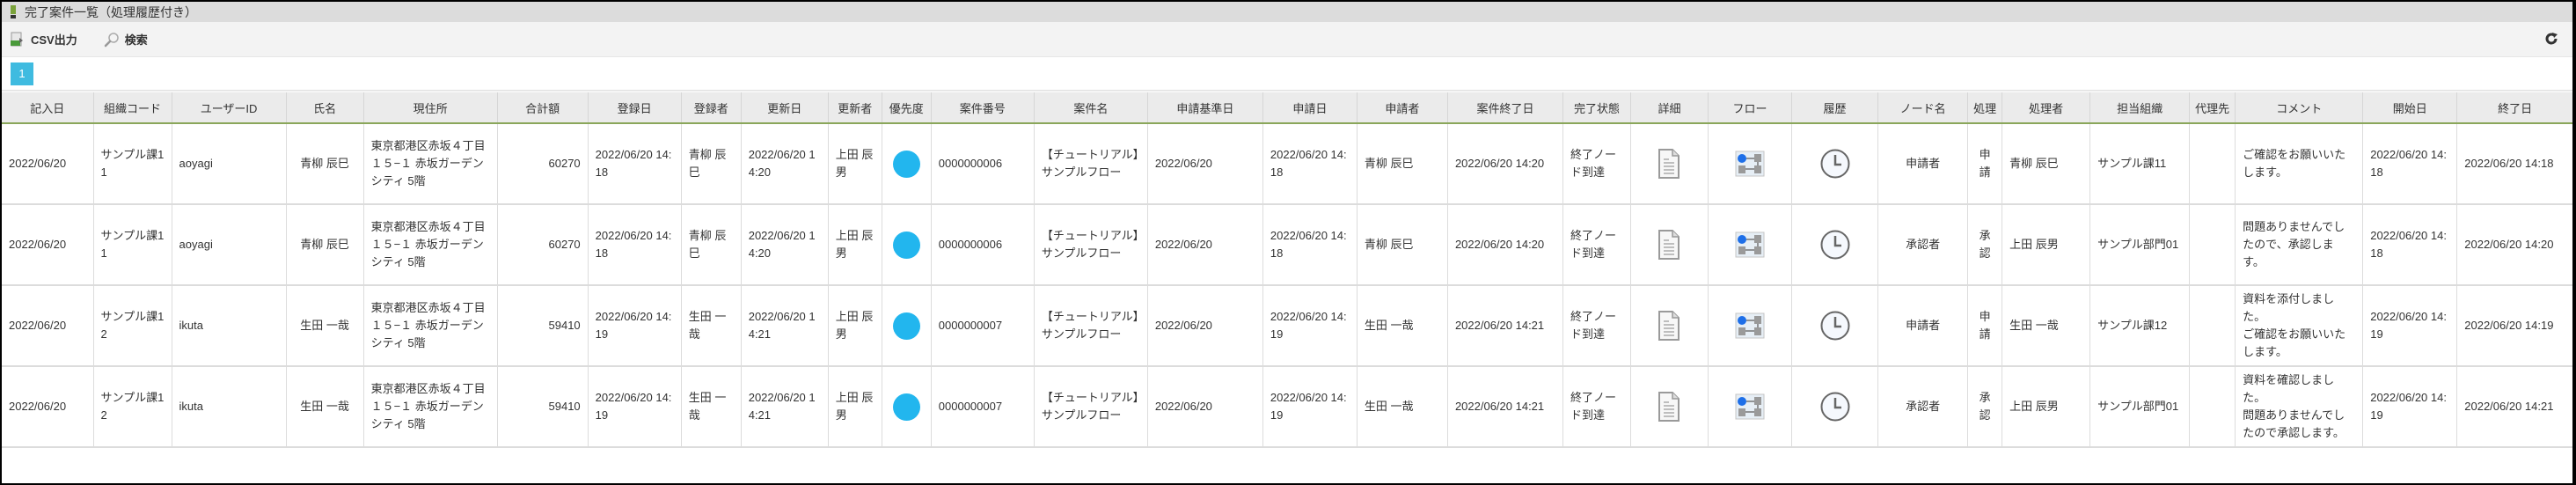 The image size is (2576, 485). What do you see at coordinates (784, 108) in the screenshot?
I see `column-header: 更新日` at bounding box center [784, 108].